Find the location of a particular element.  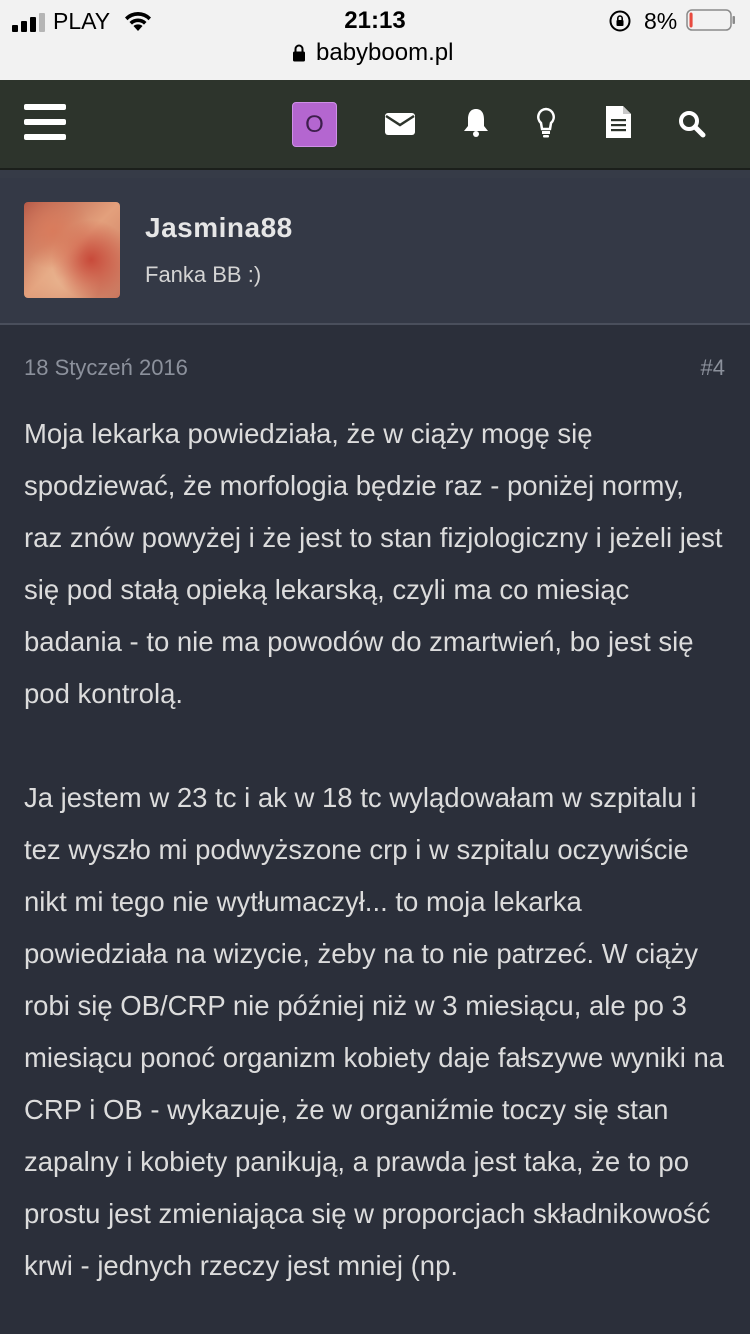

menu-icon is located at coordinates (45, 122).